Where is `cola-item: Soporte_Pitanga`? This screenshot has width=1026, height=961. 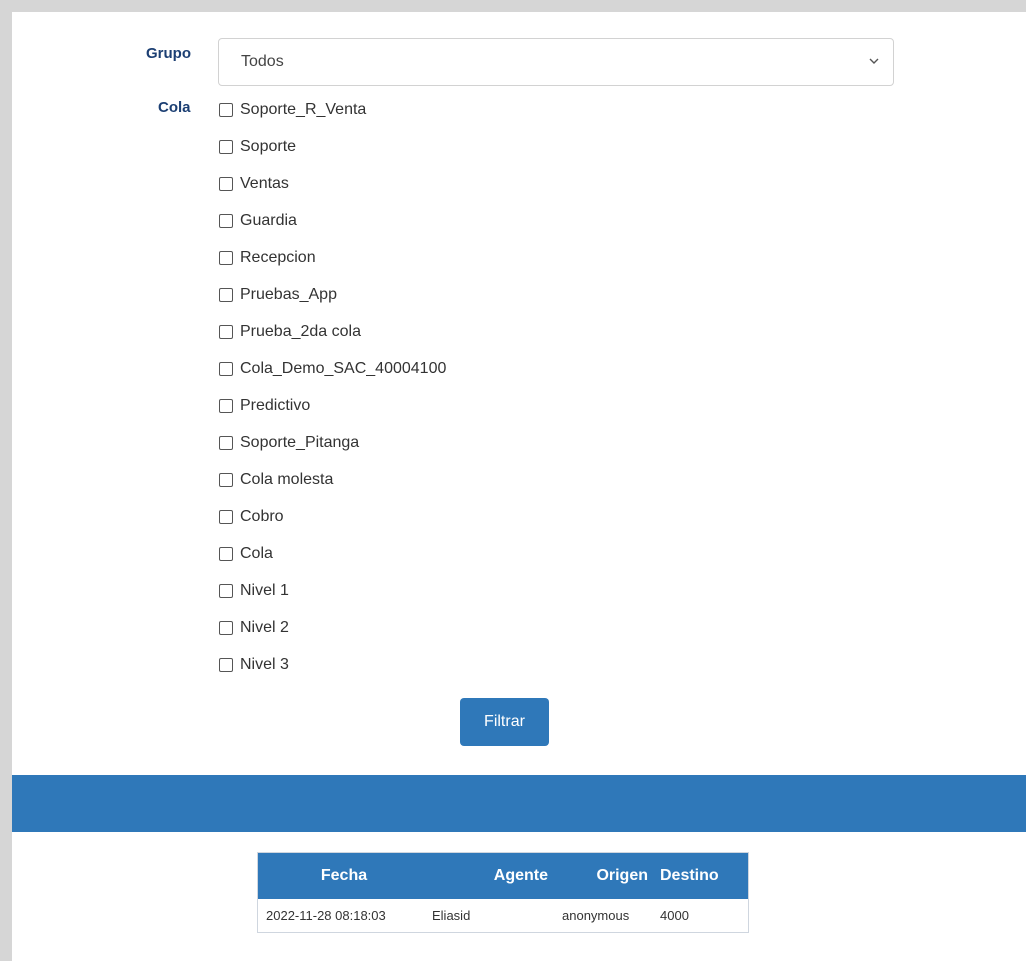
cola-item: Soporte_Pitanga is located at coordinates (289, 443).